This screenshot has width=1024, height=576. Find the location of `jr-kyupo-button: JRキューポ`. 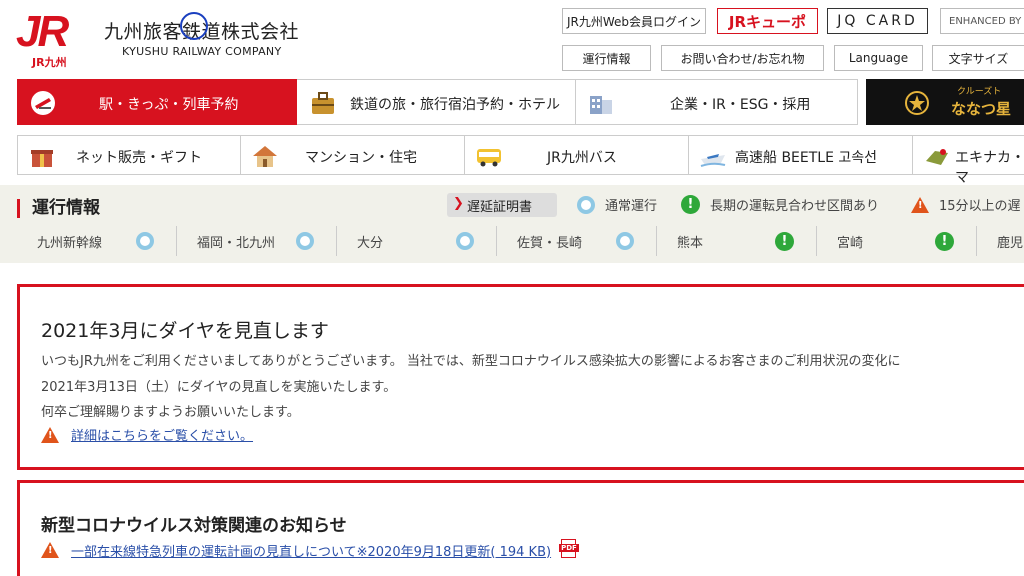

jr-kyupo-button: JRキューポ is located at coordinates (767, 21).